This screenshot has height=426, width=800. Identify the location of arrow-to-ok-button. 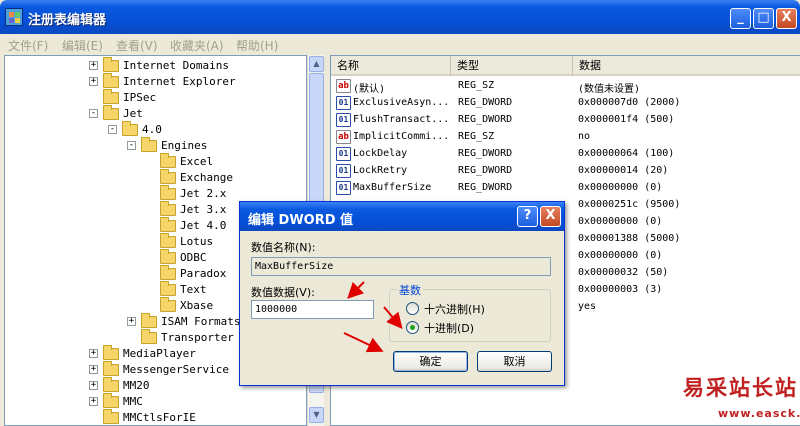
(363, 342).